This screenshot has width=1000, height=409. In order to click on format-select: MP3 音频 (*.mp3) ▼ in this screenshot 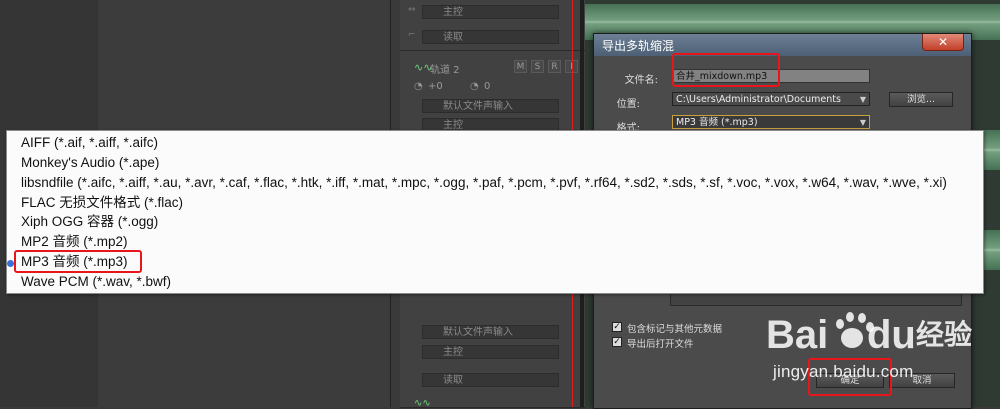, I will do `click(771, 122)`.